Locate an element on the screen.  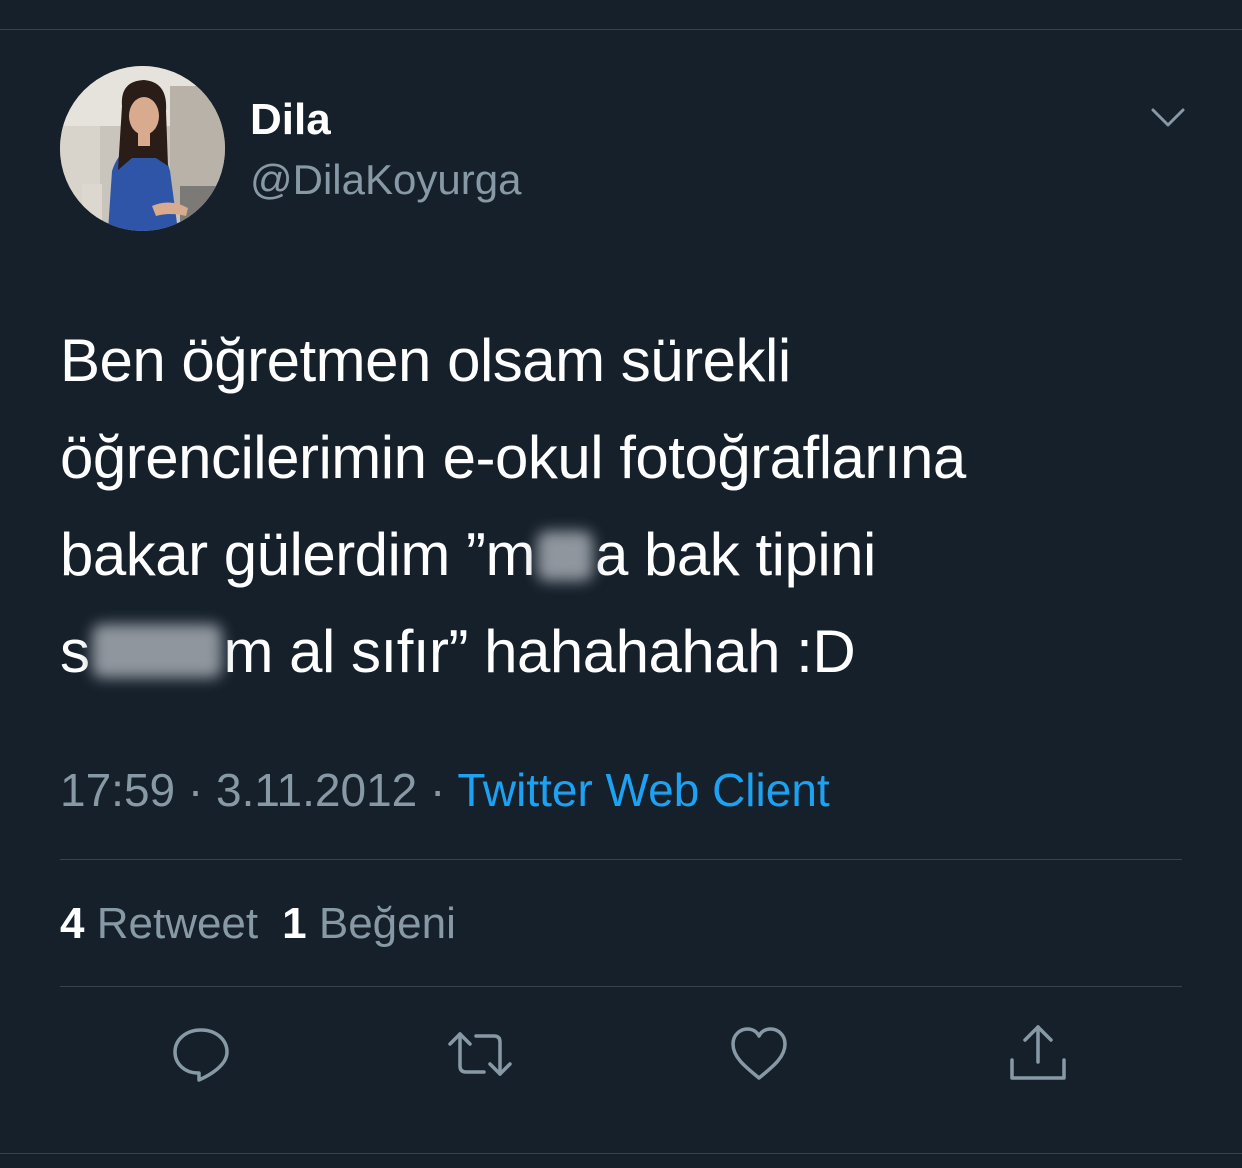
tweet-line: Ben öğretmen olsam sürekli is located at coordinates (425, 360).